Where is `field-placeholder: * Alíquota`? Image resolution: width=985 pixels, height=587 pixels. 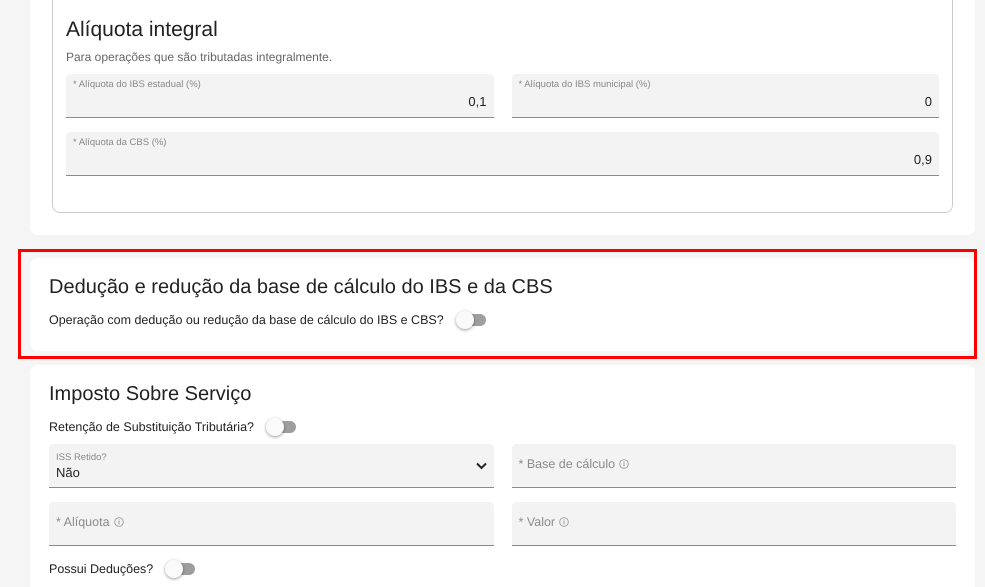
field-placeholder: * Alíquota is located at coordinates (83, 522).